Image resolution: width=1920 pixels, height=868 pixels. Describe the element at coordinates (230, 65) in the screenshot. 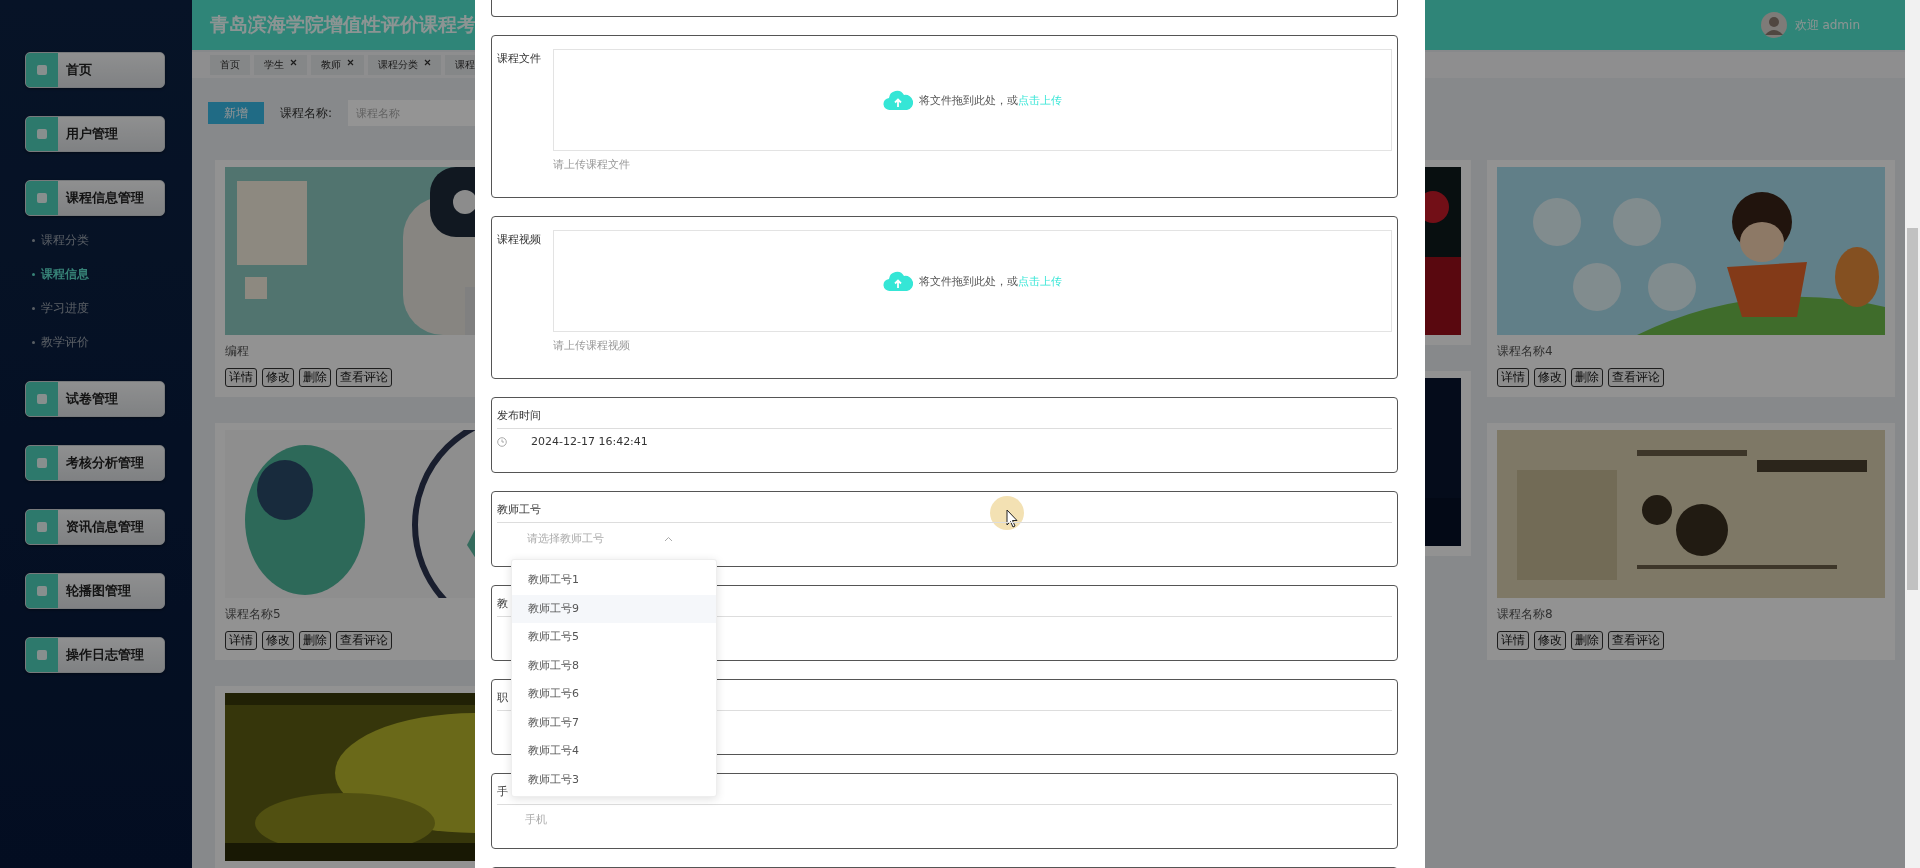

I see `tab: 首页` at that location.